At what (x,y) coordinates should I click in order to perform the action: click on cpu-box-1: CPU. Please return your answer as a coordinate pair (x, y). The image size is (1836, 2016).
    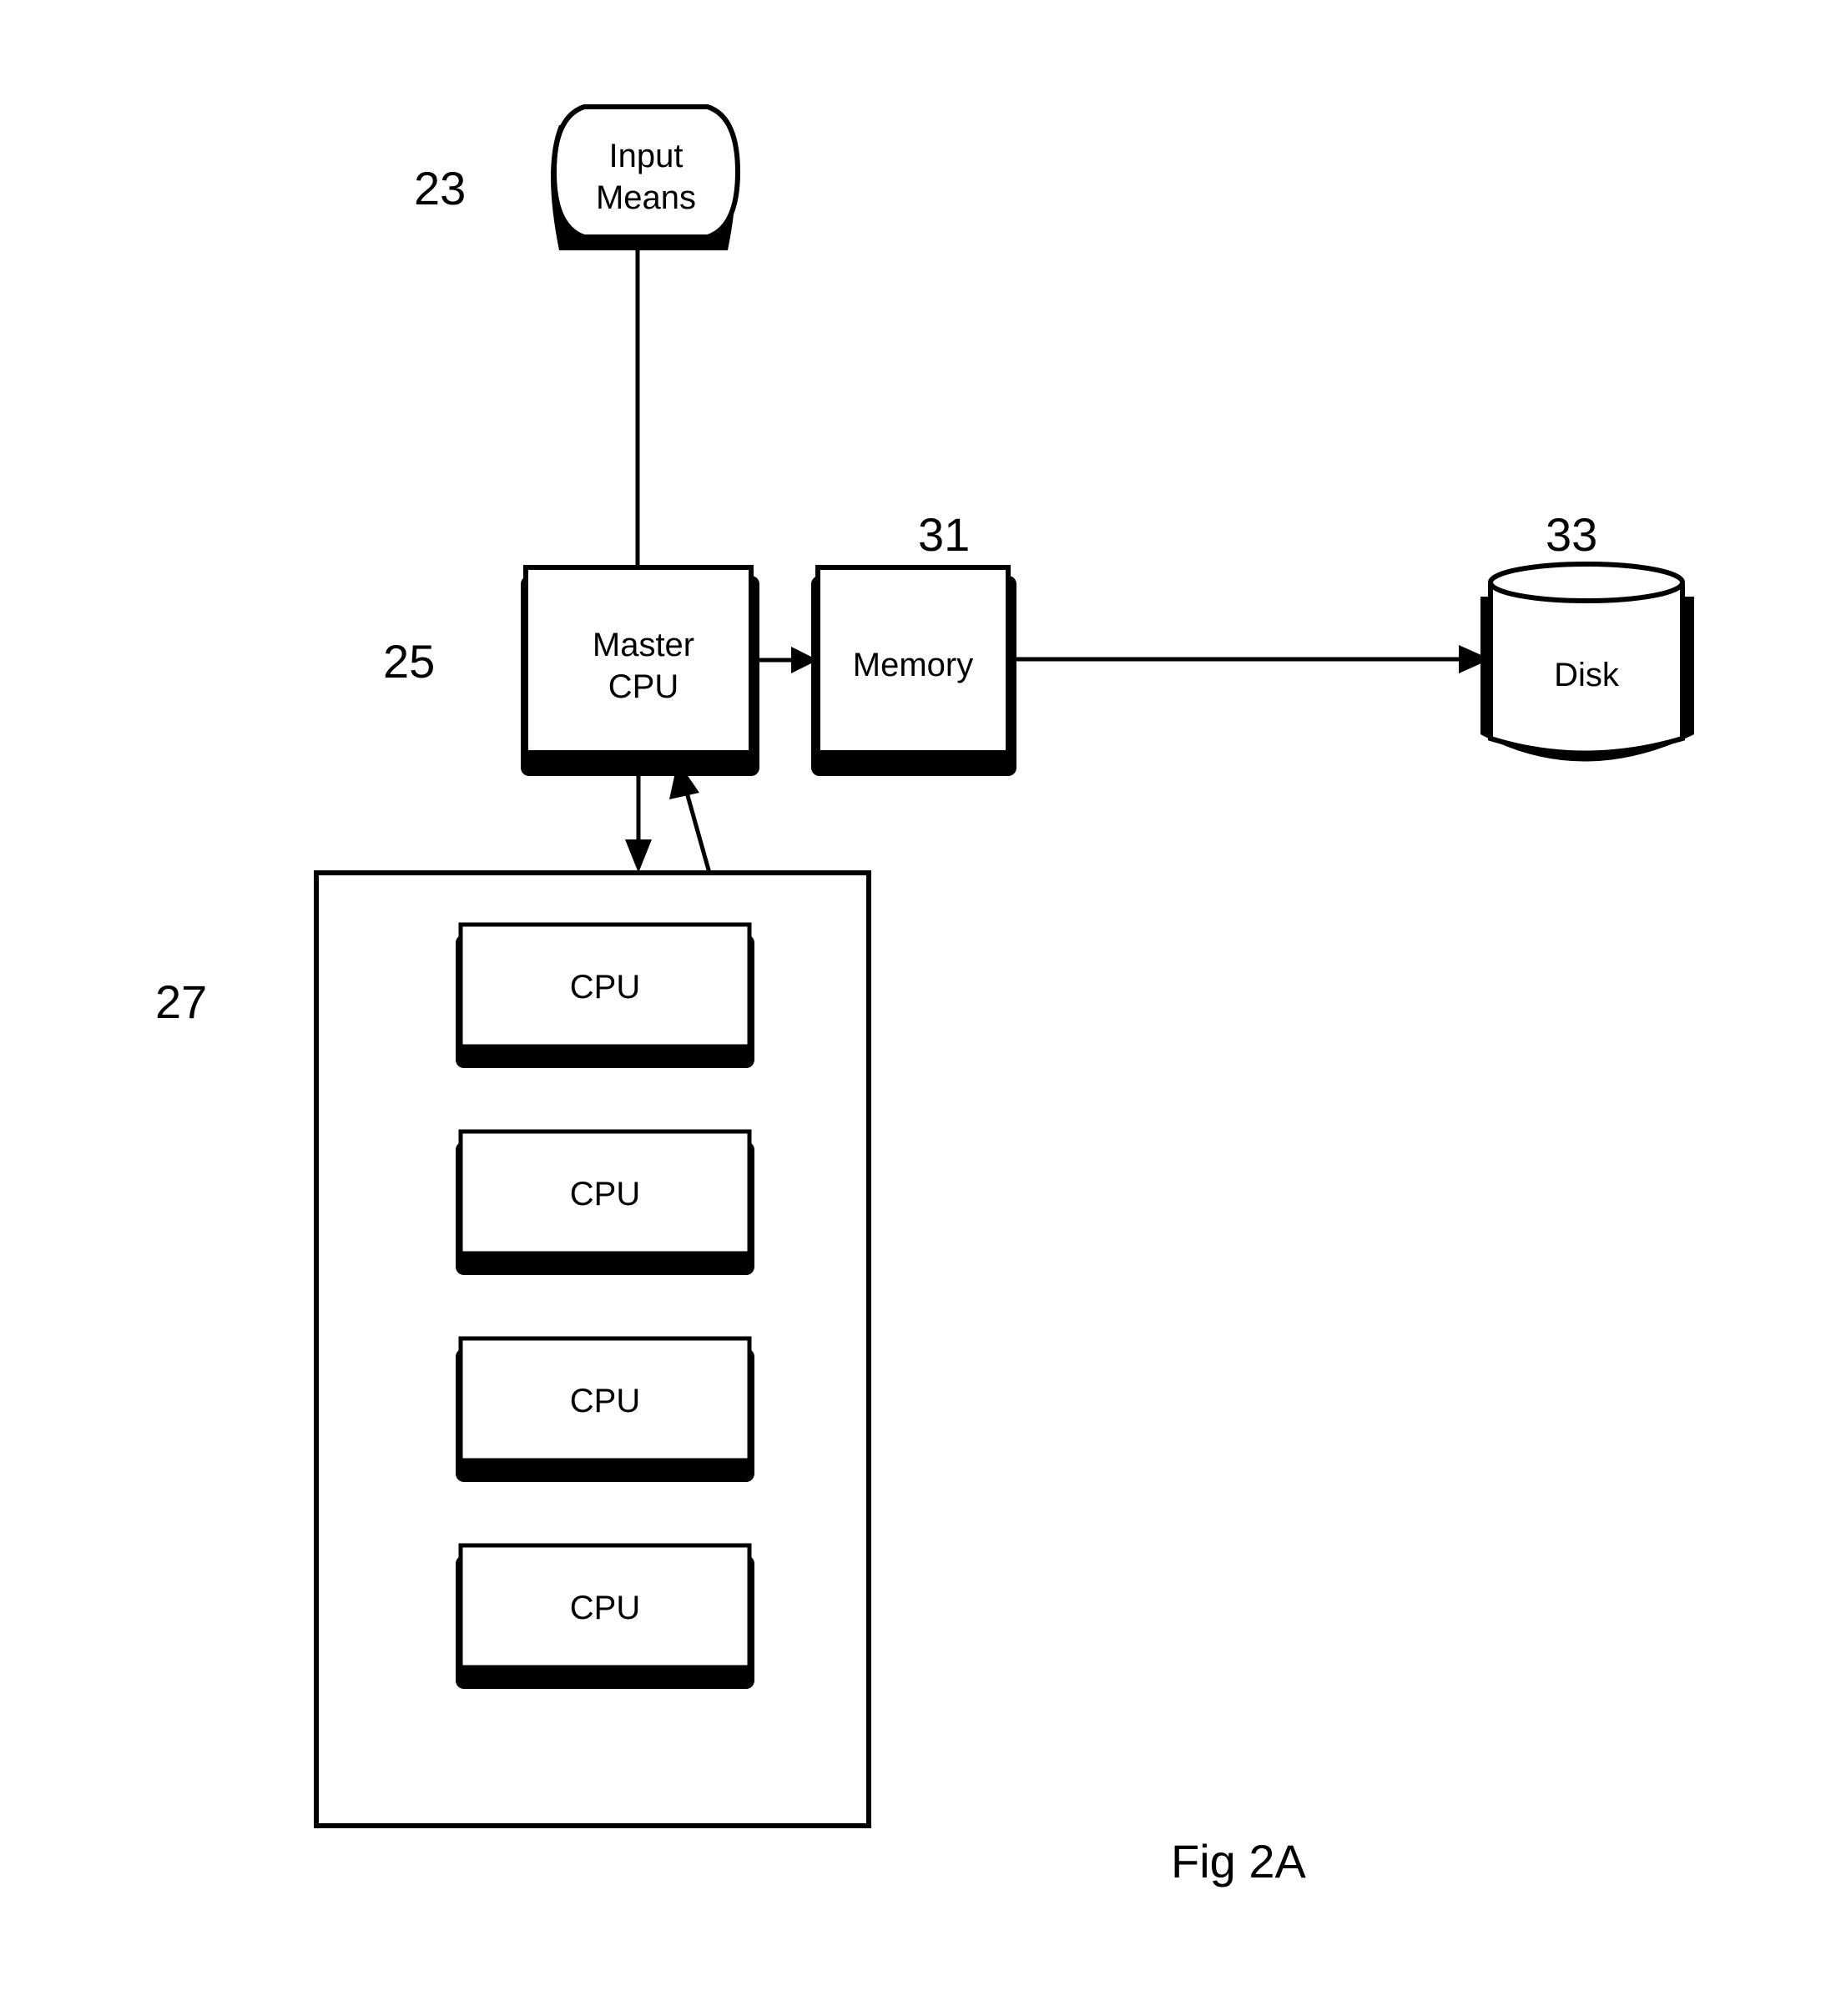
    Looking at the image, I should click on (605, 995).